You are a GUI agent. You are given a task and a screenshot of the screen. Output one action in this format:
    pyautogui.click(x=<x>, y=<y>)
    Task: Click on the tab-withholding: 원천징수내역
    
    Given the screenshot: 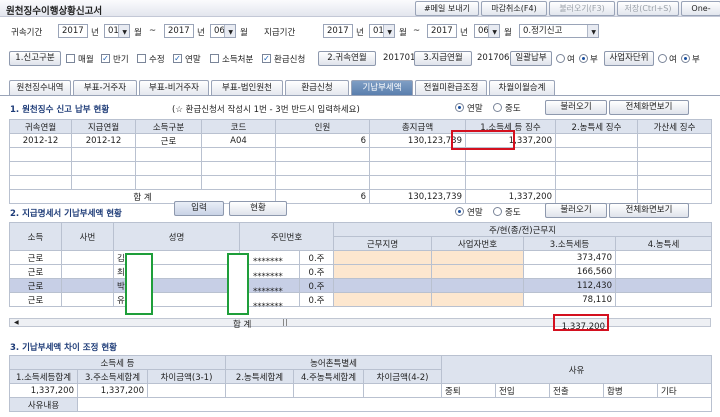 What is the action you would take?
    pyautogui.click(x=40, y=87)
    